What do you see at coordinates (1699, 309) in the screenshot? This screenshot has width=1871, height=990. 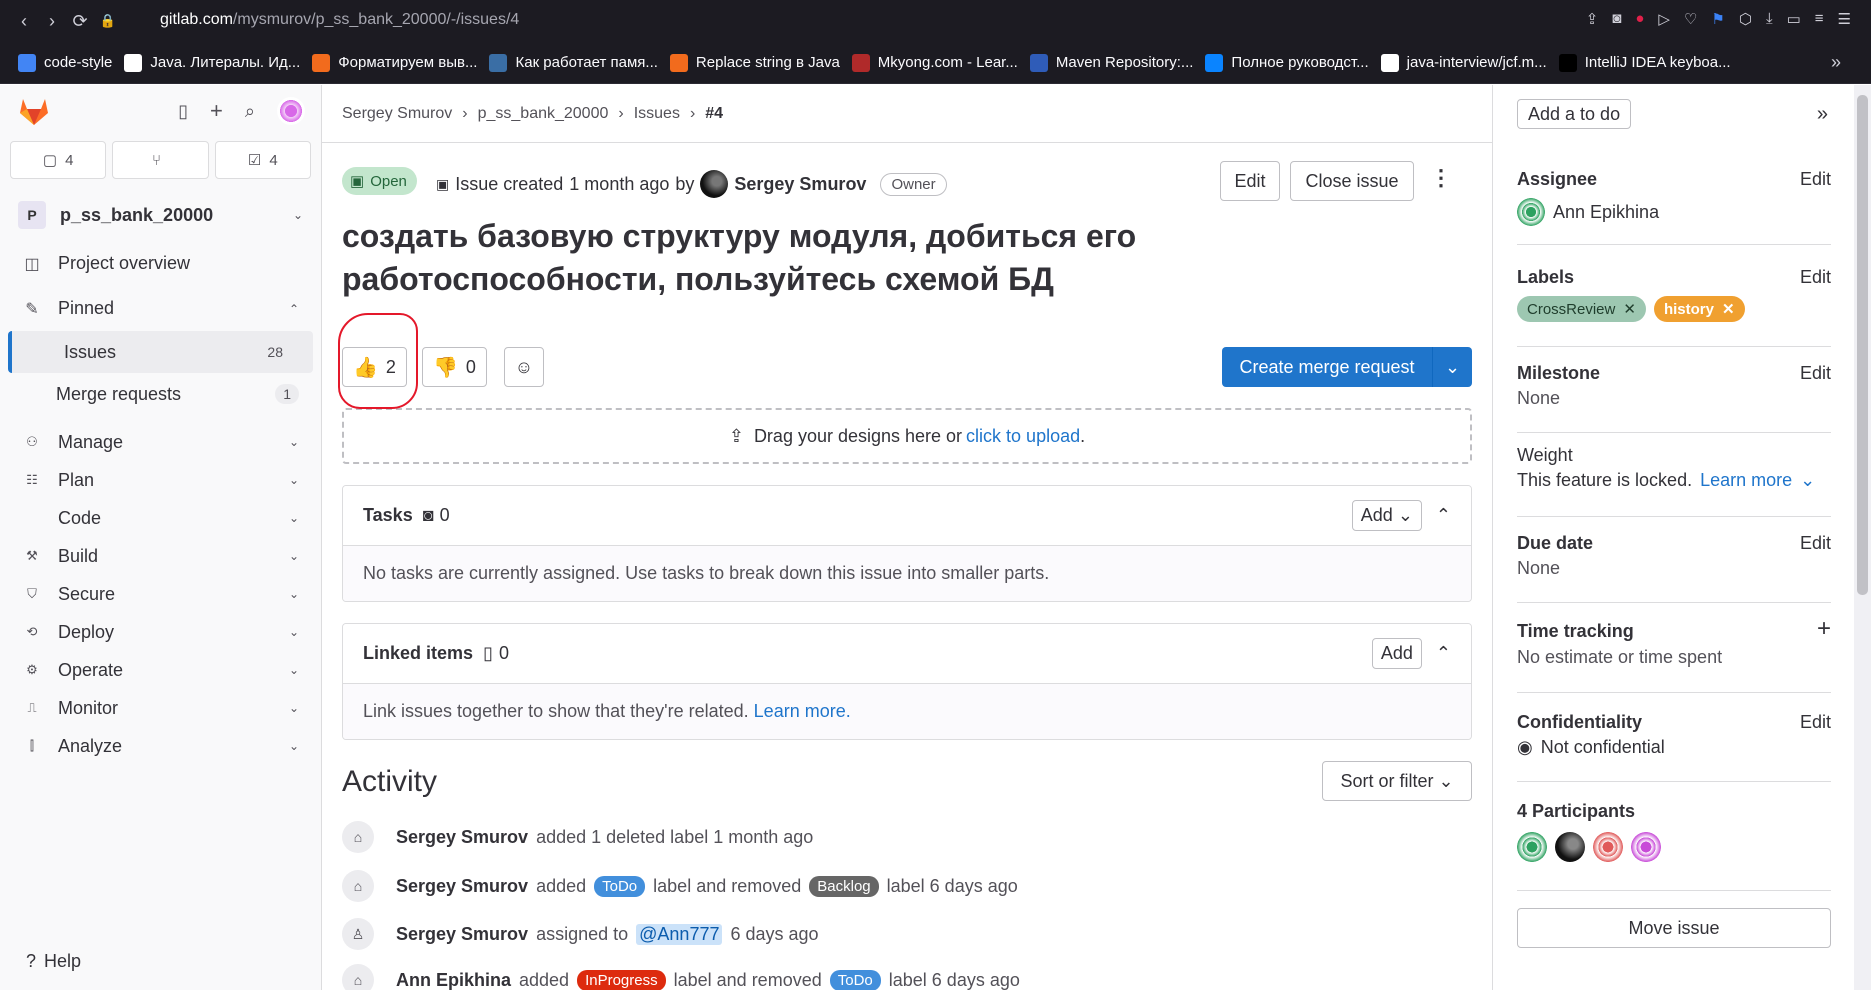 I see `label-history: history ✕` at bounding box center [1699, 309].